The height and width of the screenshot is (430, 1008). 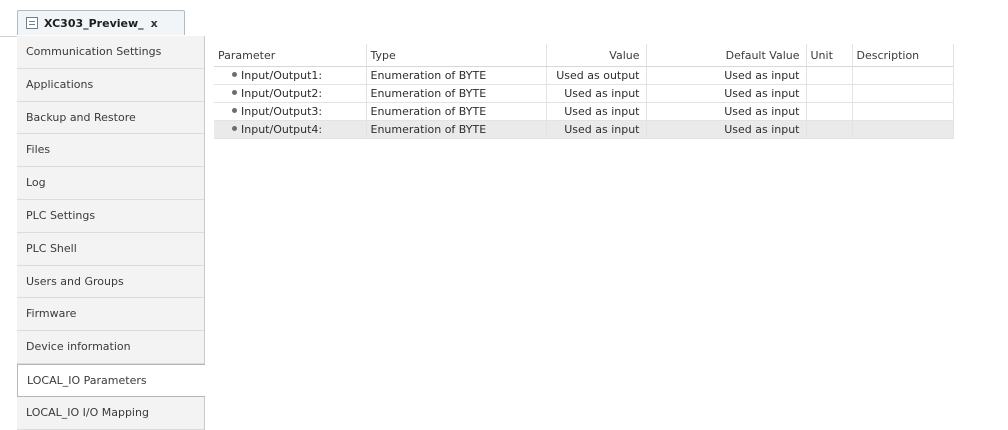 I want to click on sidebar-item-device-information: Device information, so click(x=110, y=347).